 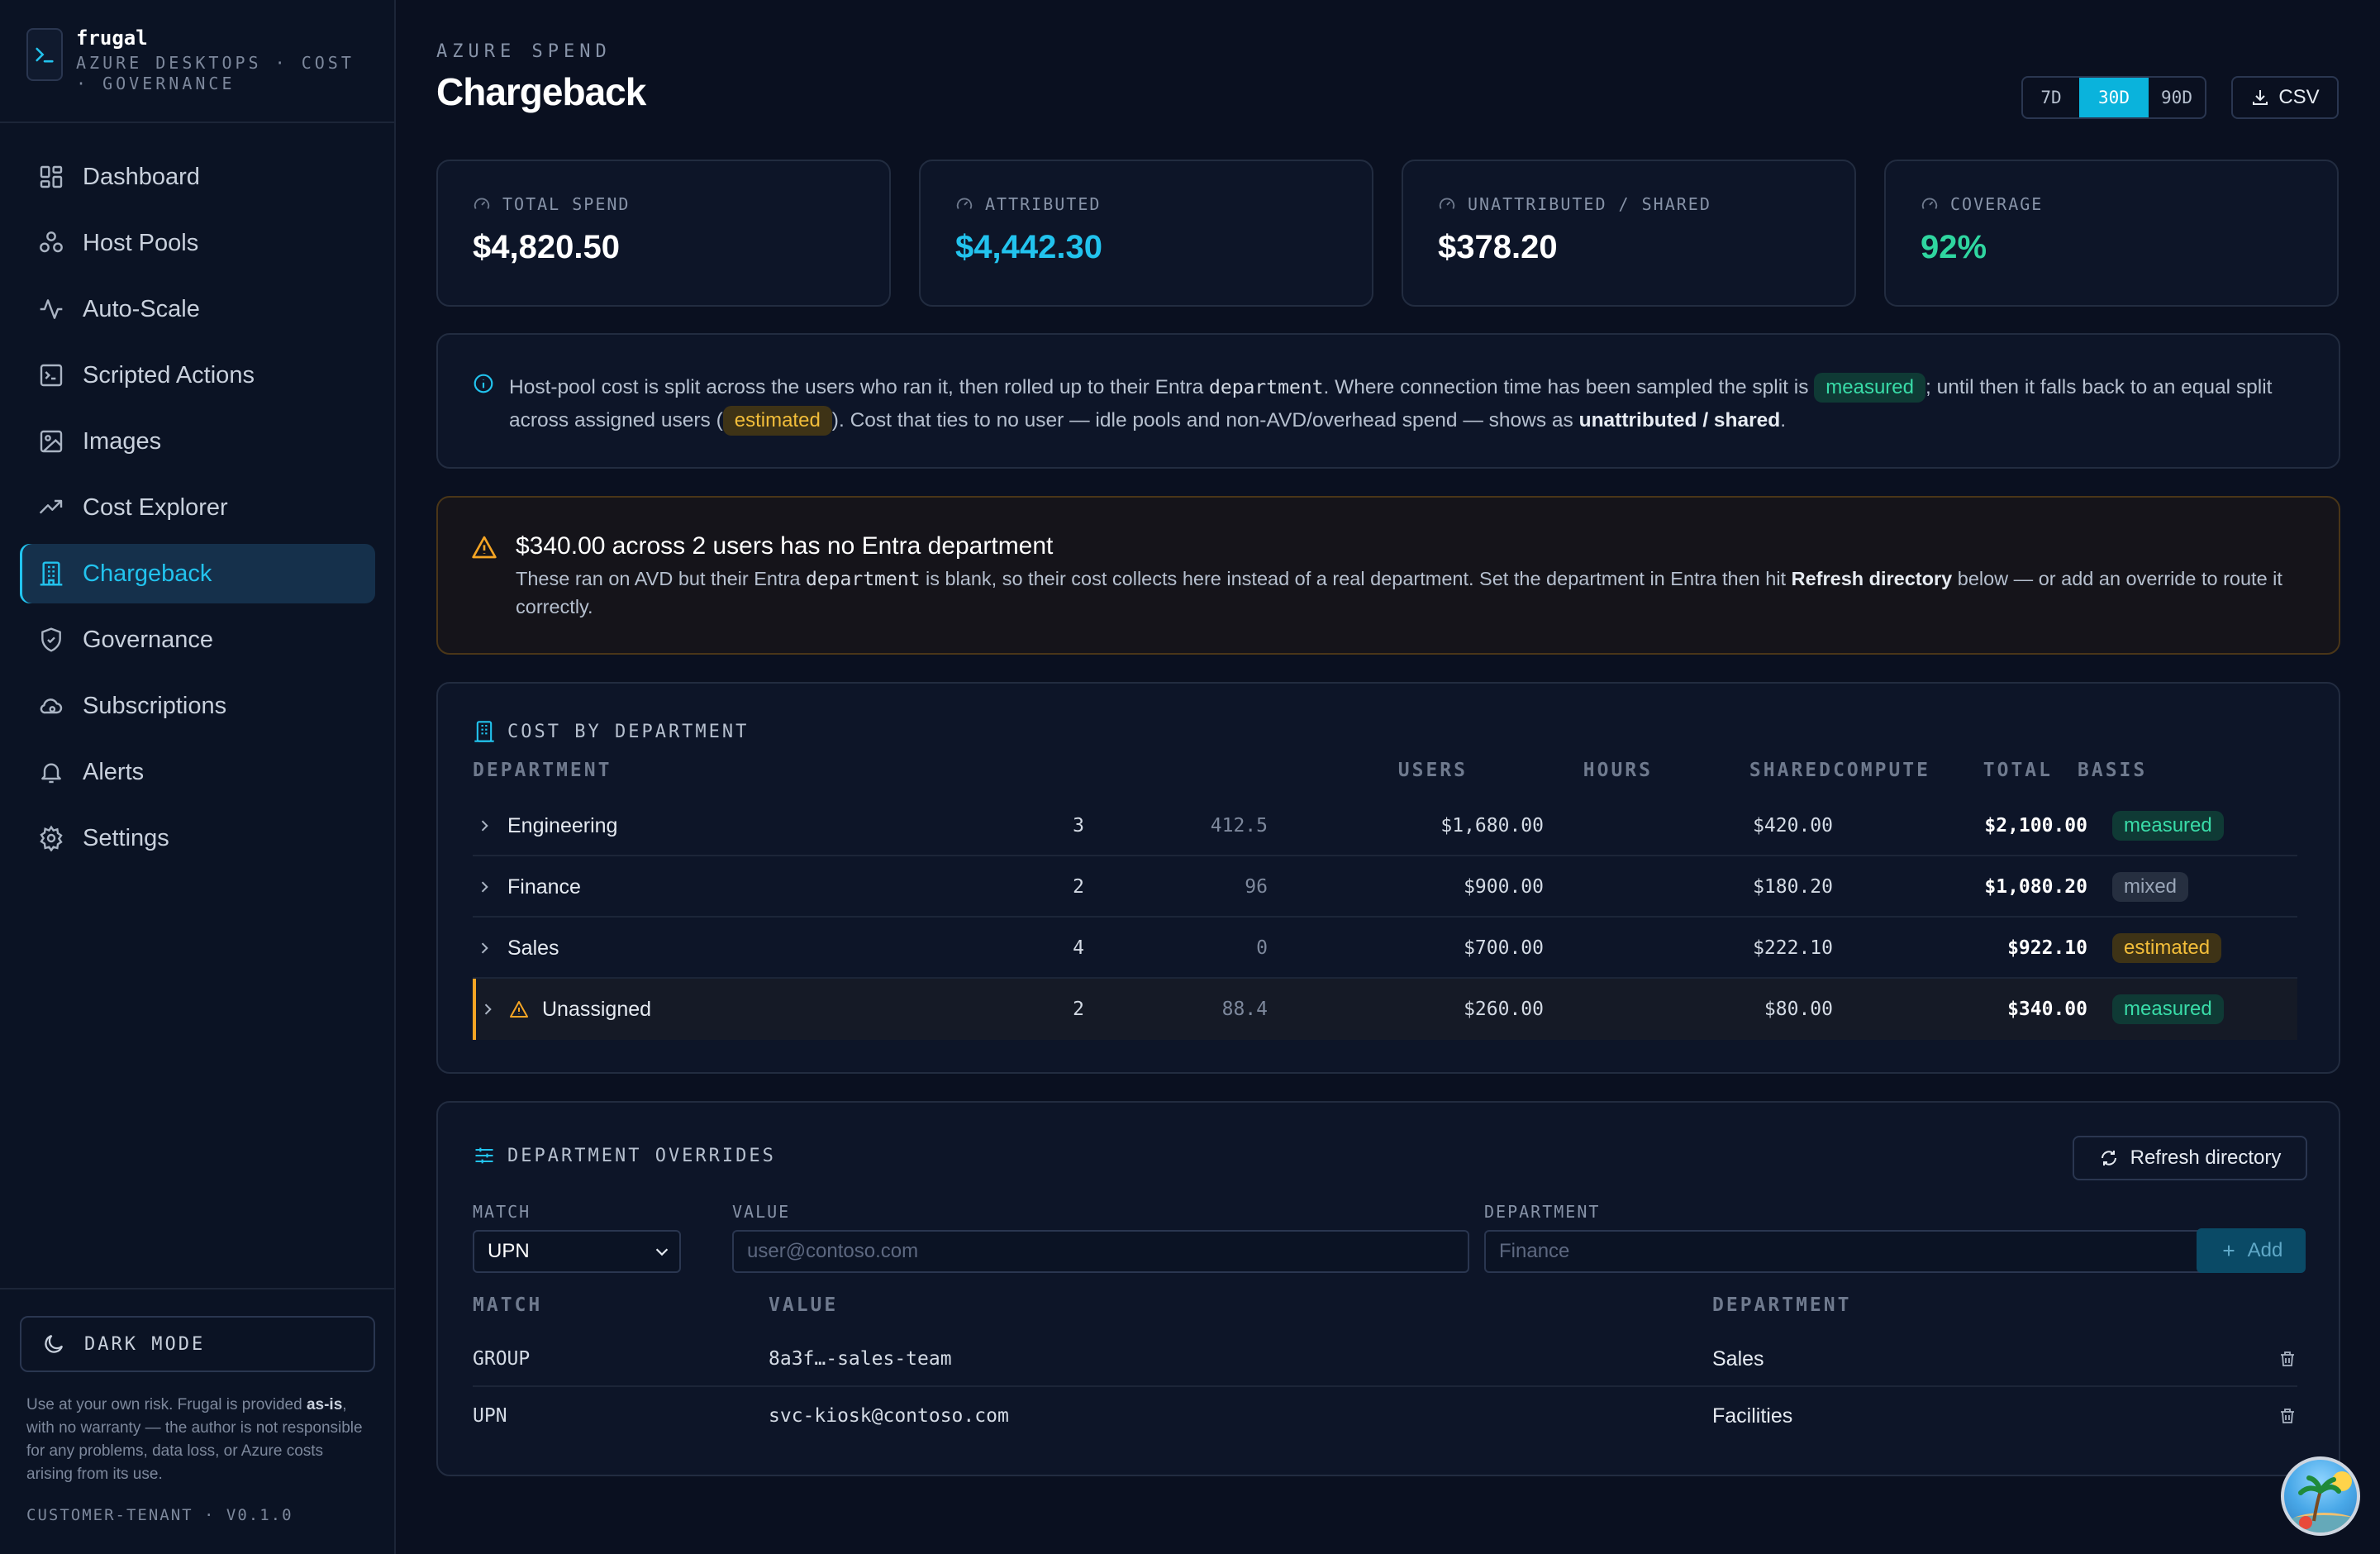 I want to click on basis-badge: measured, so click(x=2168, y=1009).